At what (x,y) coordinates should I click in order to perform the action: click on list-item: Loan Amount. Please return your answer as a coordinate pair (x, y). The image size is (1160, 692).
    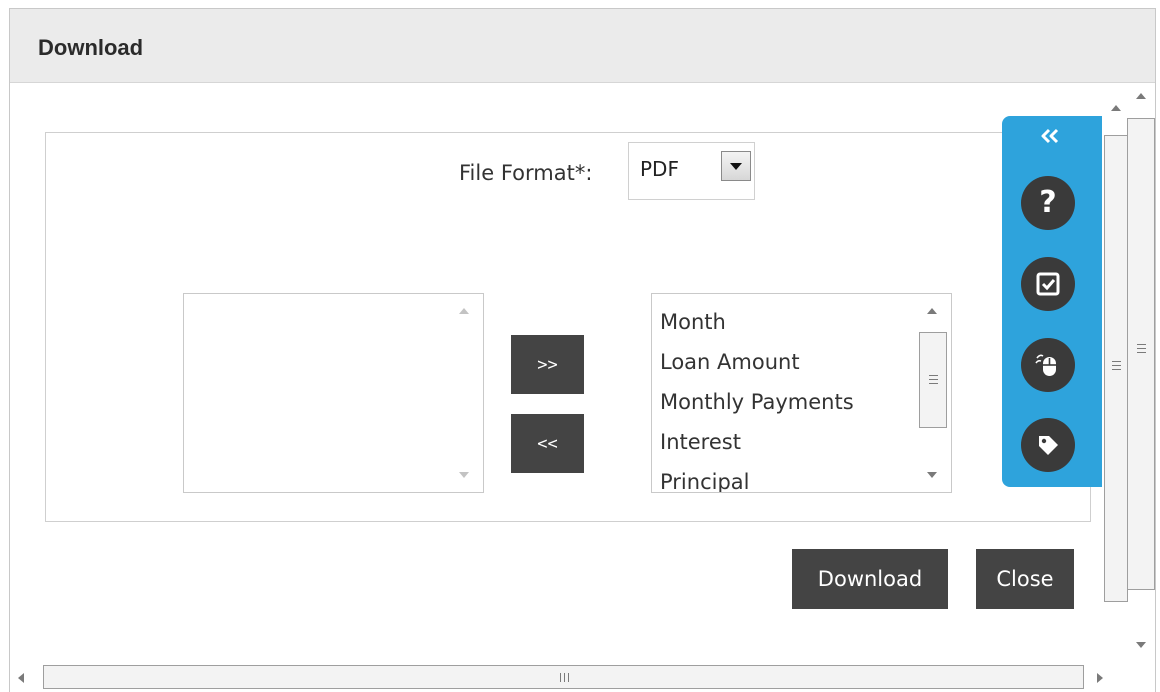
    Looking at the image, I should click on (757, 362).